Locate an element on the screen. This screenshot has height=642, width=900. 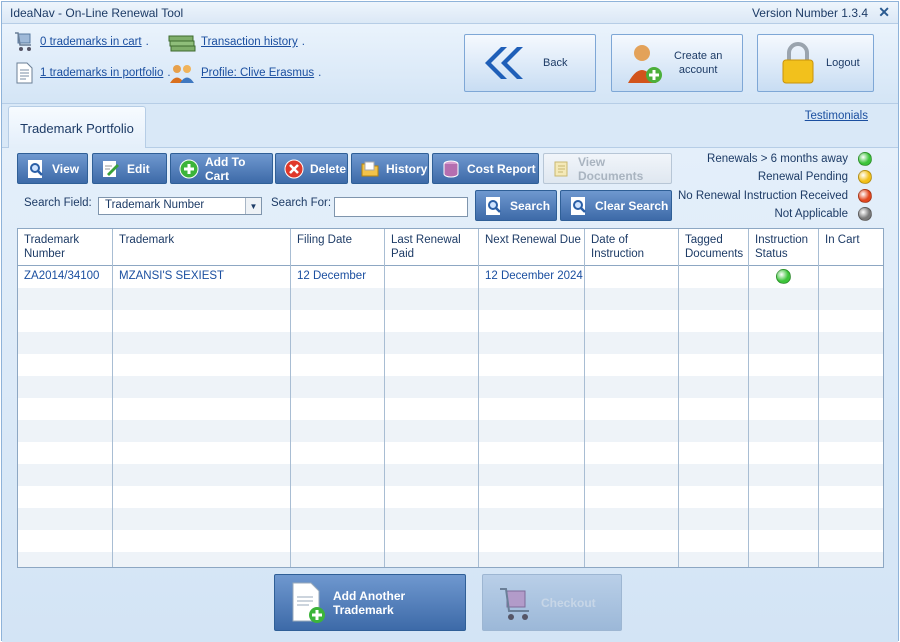
legend-item: Renewal Pending is located at coordinates (815, 177).